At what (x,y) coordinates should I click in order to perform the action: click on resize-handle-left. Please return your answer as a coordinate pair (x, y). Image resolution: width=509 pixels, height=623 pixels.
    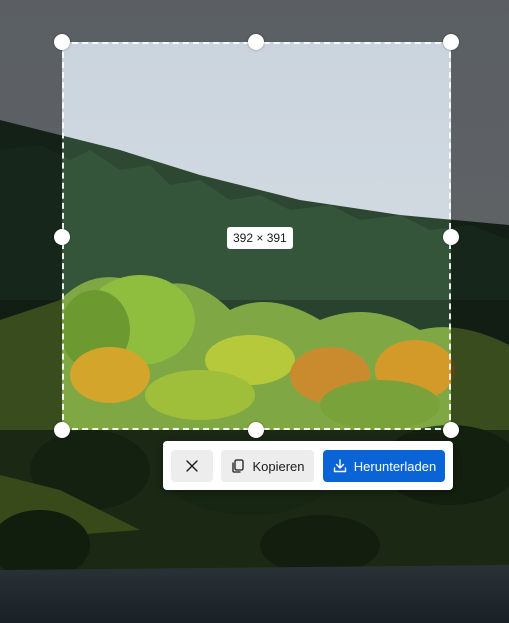
    Looking at the image, I should click on (62, 237).